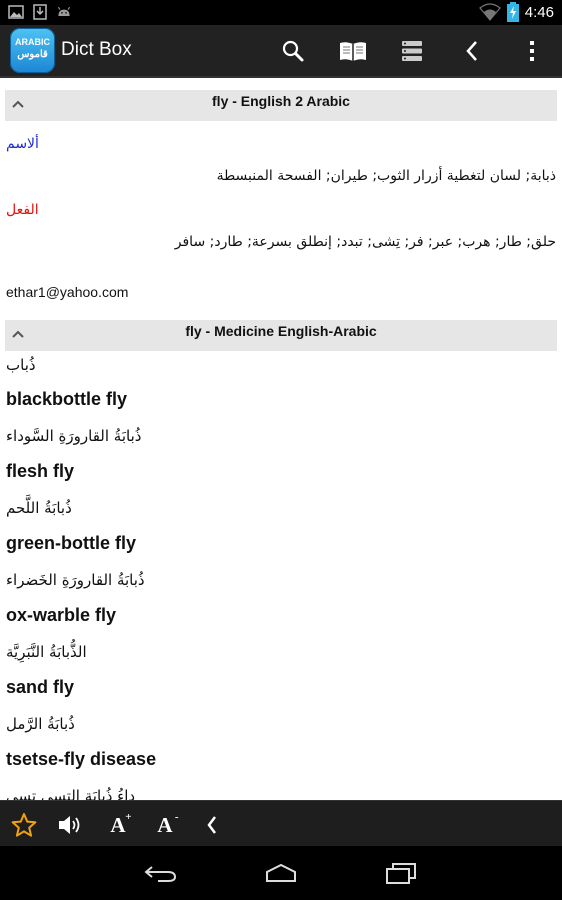 The height and width of the screenshot is (900, 562). I want to click on download-notification-icon, so click(40, 12).